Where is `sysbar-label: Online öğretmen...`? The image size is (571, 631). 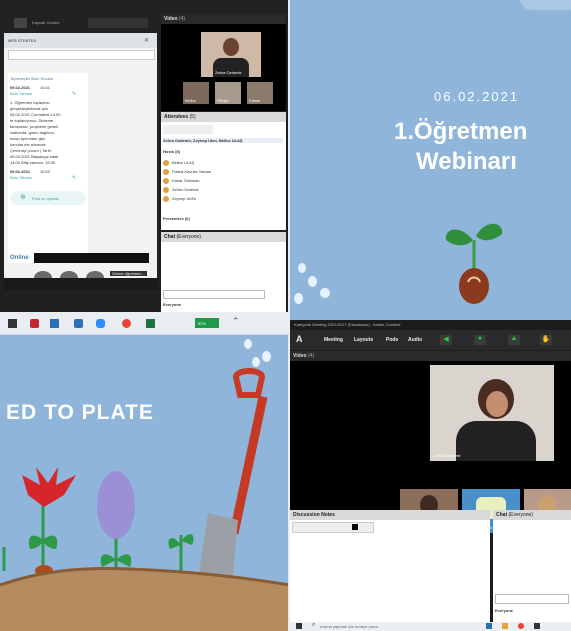
sysbar-label: Online öğretmen... is located at coordinates (128, 273).